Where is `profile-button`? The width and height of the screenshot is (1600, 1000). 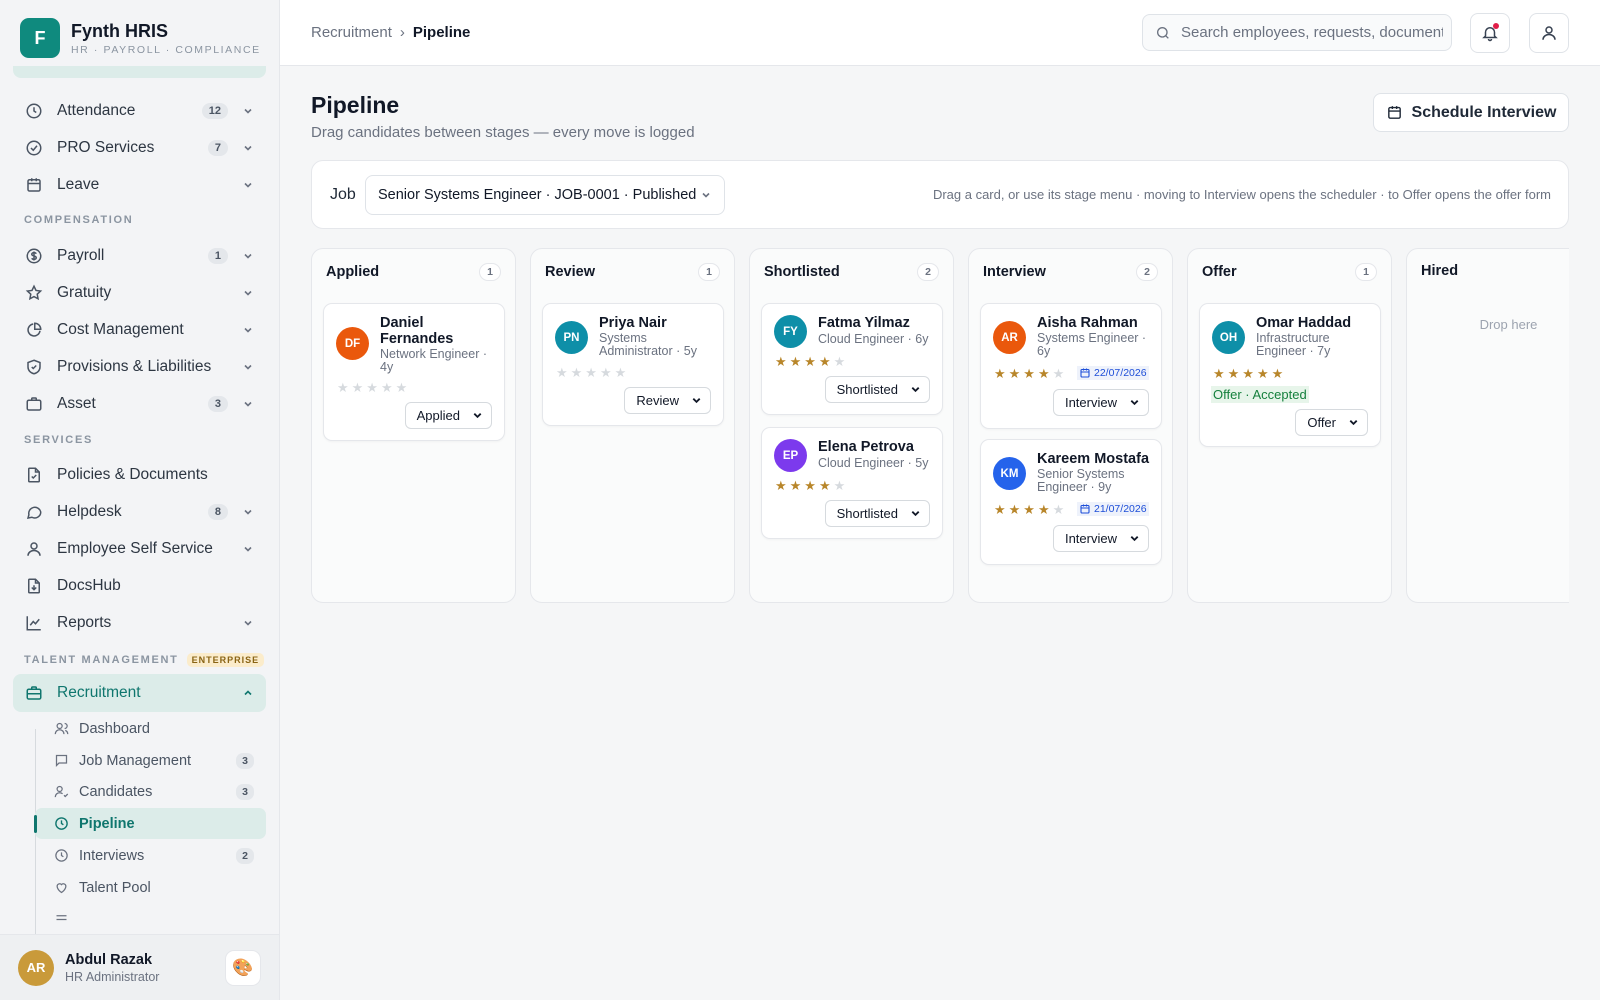
profile-button is located at coordinates (1549, 33).